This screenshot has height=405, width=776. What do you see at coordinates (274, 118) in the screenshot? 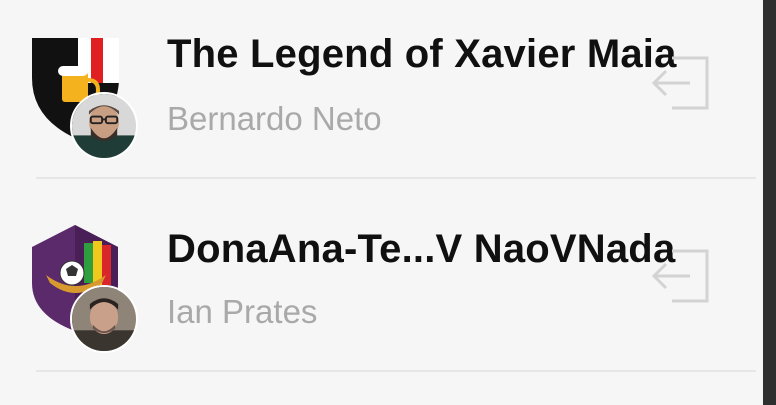
I see `owner-name: Bernardo Neto` at bounding box center [274, 118].